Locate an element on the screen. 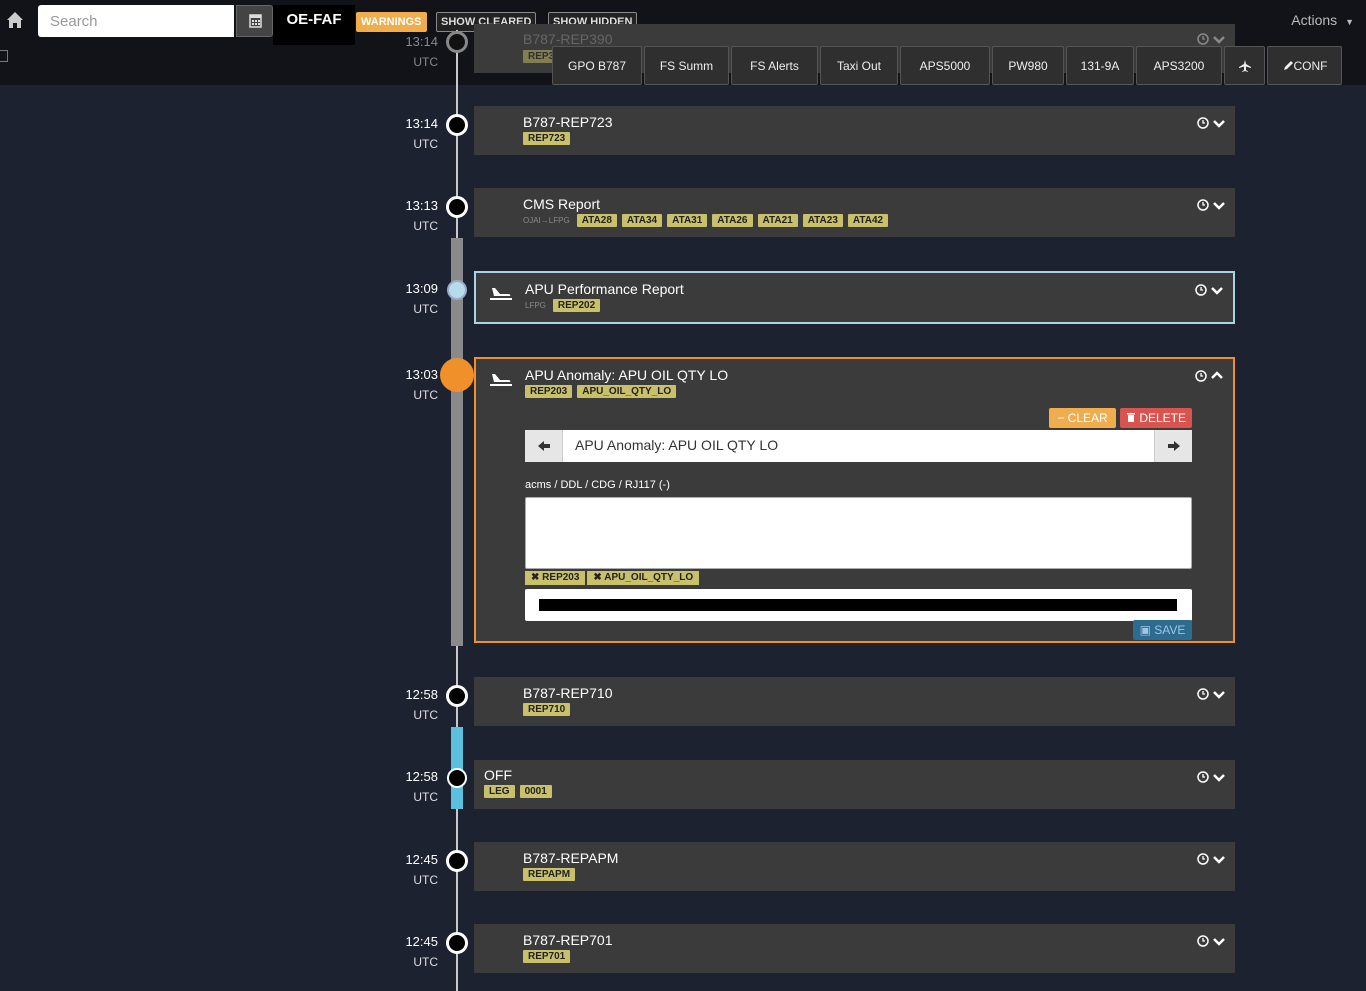 The width and height of the screenshot is (1366, 991). event-card: B787-REP723 REP723 is located at coordinates (854, 130).